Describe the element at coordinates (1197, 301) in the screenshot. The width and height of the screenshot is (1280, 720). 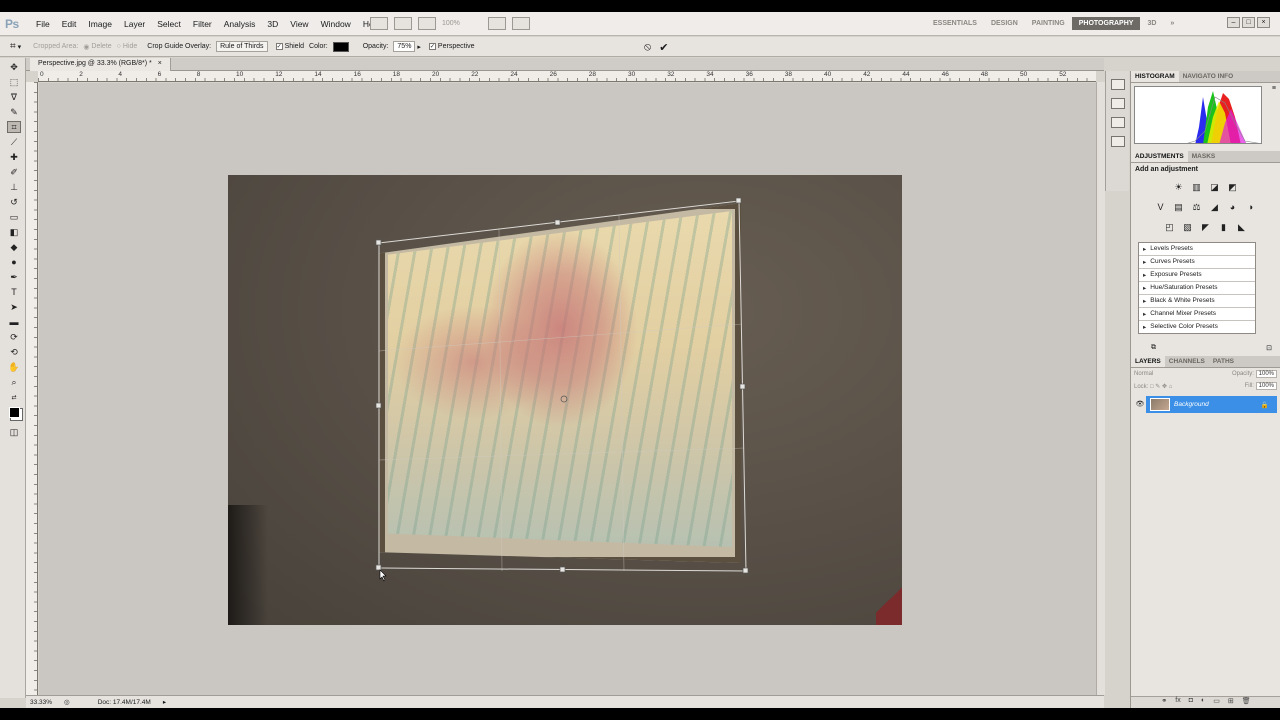
I see `preset-black-white: ▸ Black & White Presets` at that location.